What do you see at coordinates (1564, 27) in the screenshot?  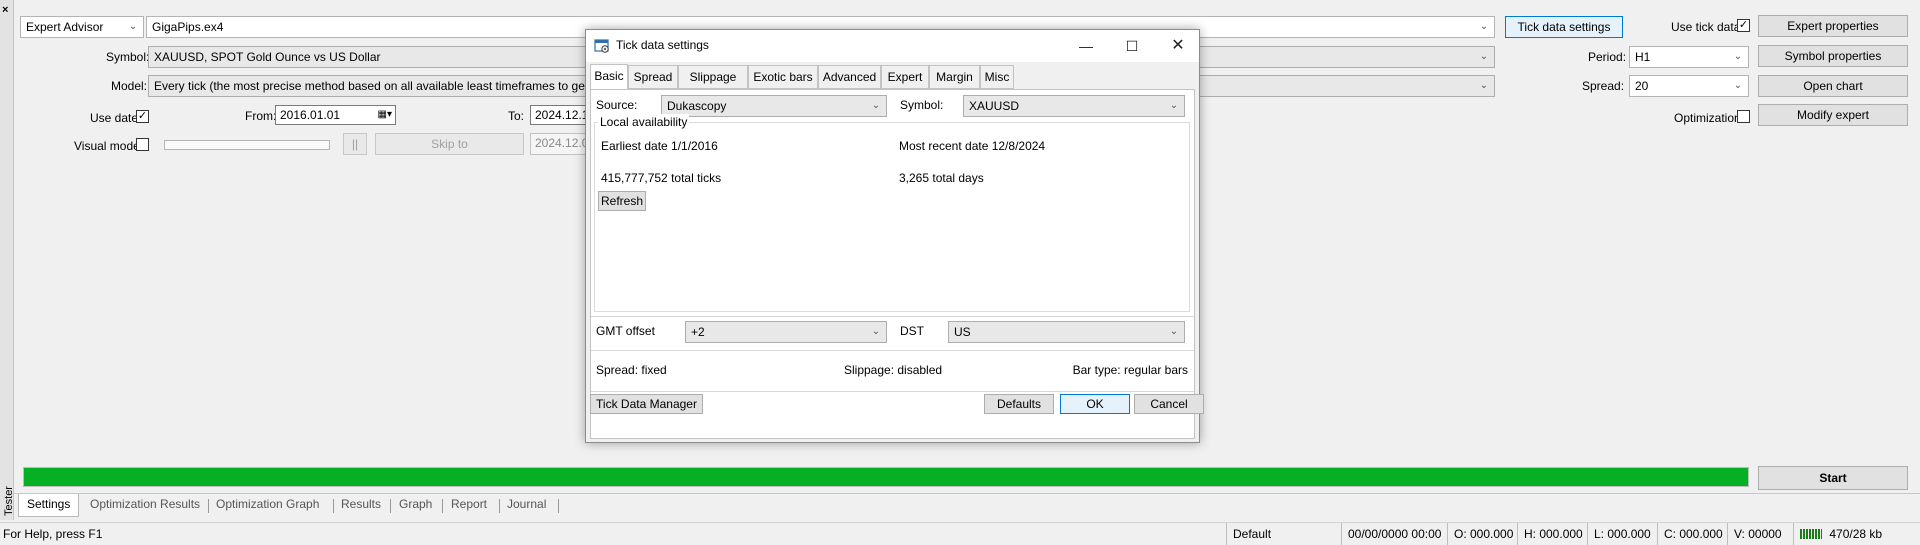 I see `tick-data-settings-button: Tick data settings` at bounding box center [1564, 27].